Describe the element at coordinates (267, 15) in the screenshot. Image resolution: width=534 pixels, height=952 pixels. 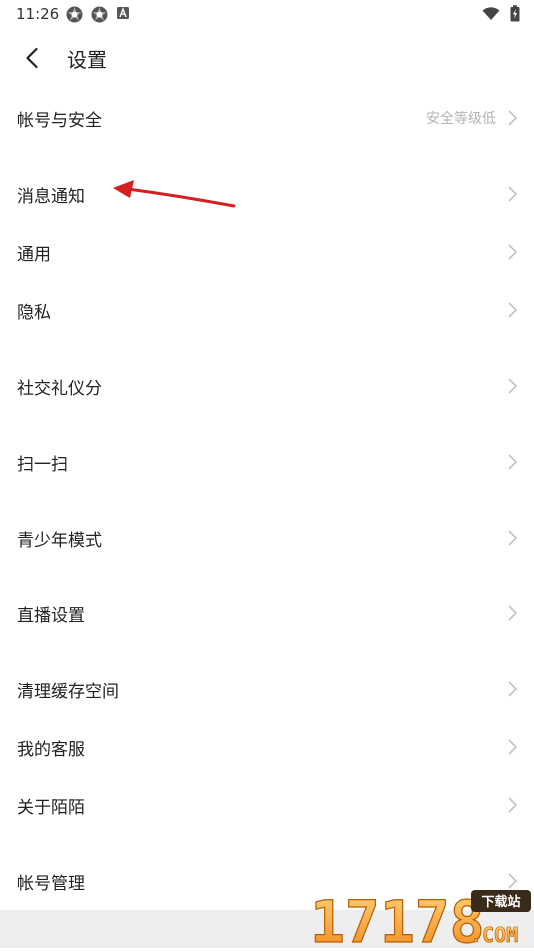
I see `status-bar: 11:26` at that location.